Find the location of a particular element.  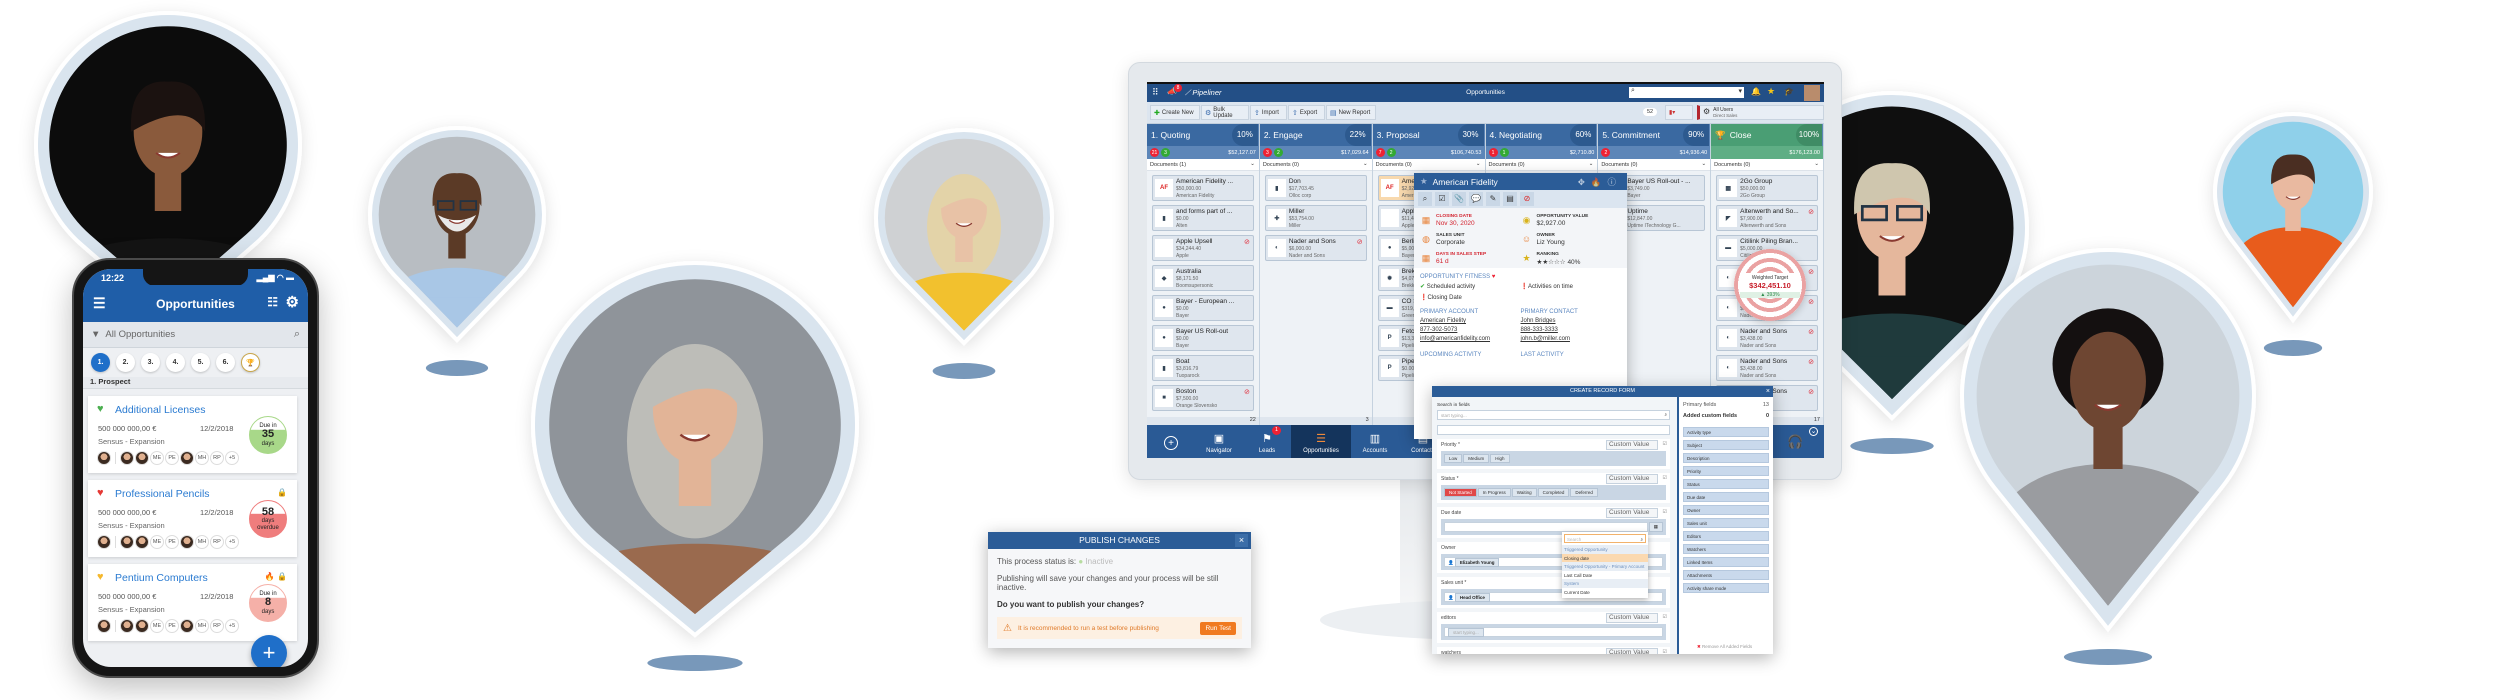

field-list-item: Watchers is located at coordinates (1726, 549).